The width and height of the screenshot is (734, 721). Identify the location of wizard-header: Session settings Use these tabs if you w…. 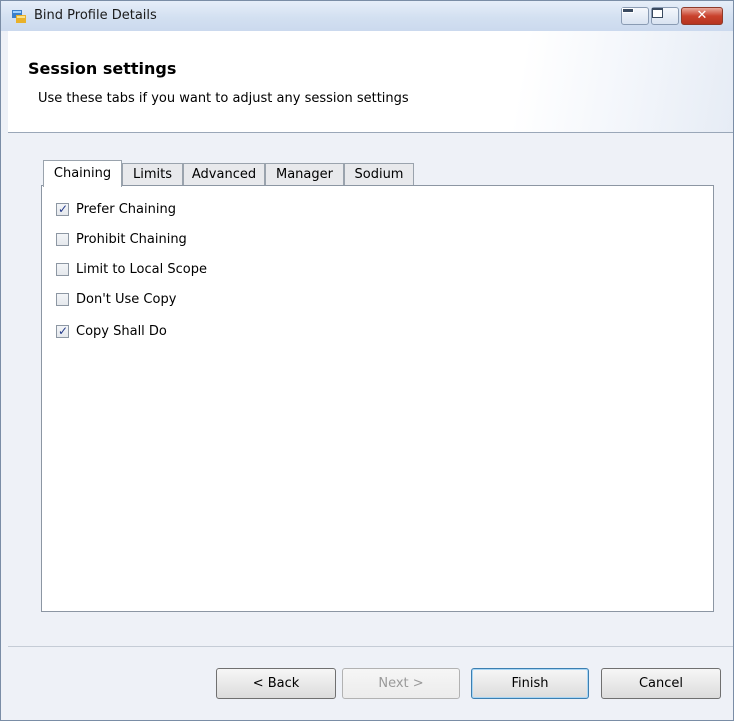
(370, 82).